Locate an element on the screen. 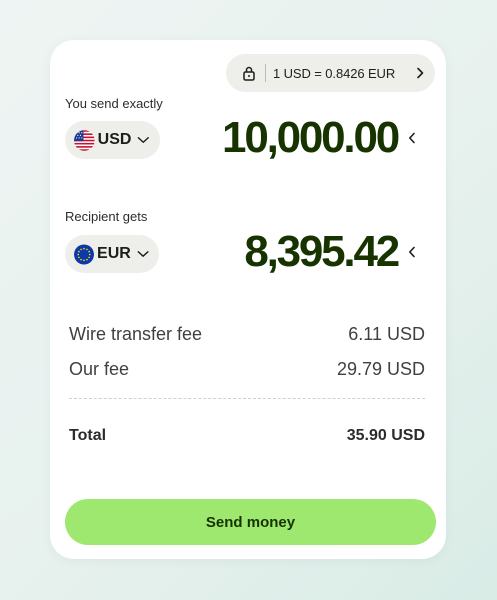 This screenshot has width=497, height=600. us-flag-icon is located at coordinates (84, 140).